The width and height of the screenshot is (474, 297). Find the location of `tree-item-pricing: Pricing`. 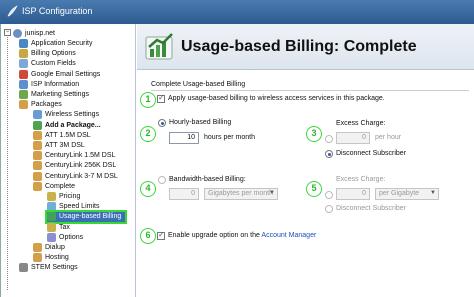

tree-item-pricing: Pricing is located at coordinates (63, 197).